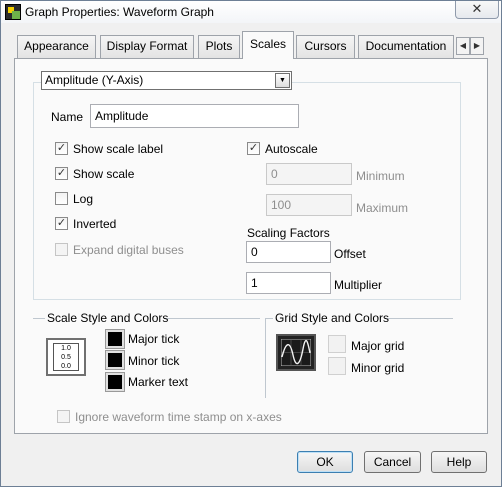 This screenshot has width=502, height=487. I want to click on multiplier-field: 1, so click(288, 283).